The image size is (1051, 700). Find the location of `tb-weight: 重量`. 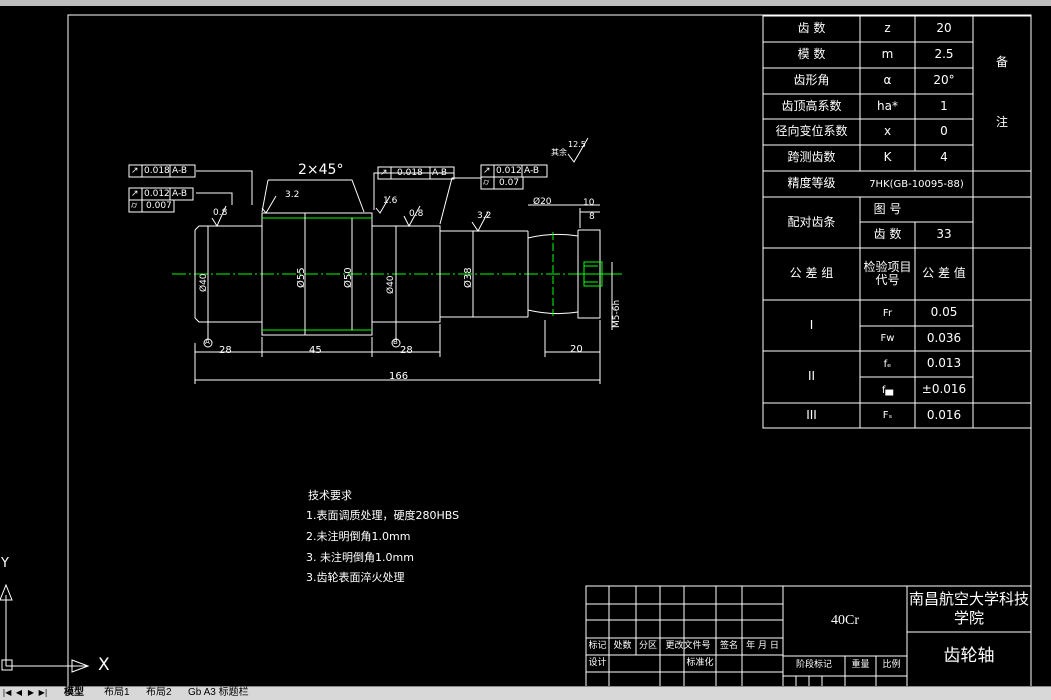

tb-weight: 重量 is located at coordinates (860, 665).